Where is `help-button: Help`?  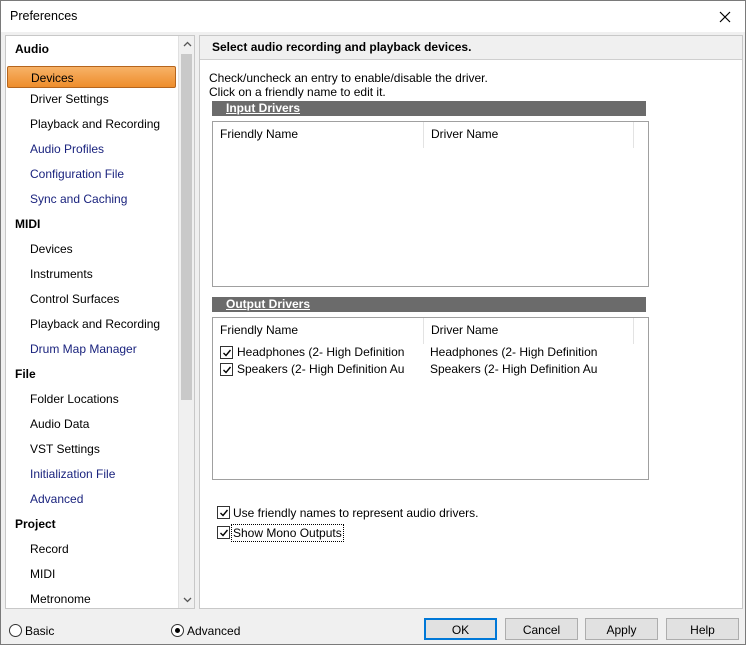
help-button: Help is located at coordinates (702, 629).